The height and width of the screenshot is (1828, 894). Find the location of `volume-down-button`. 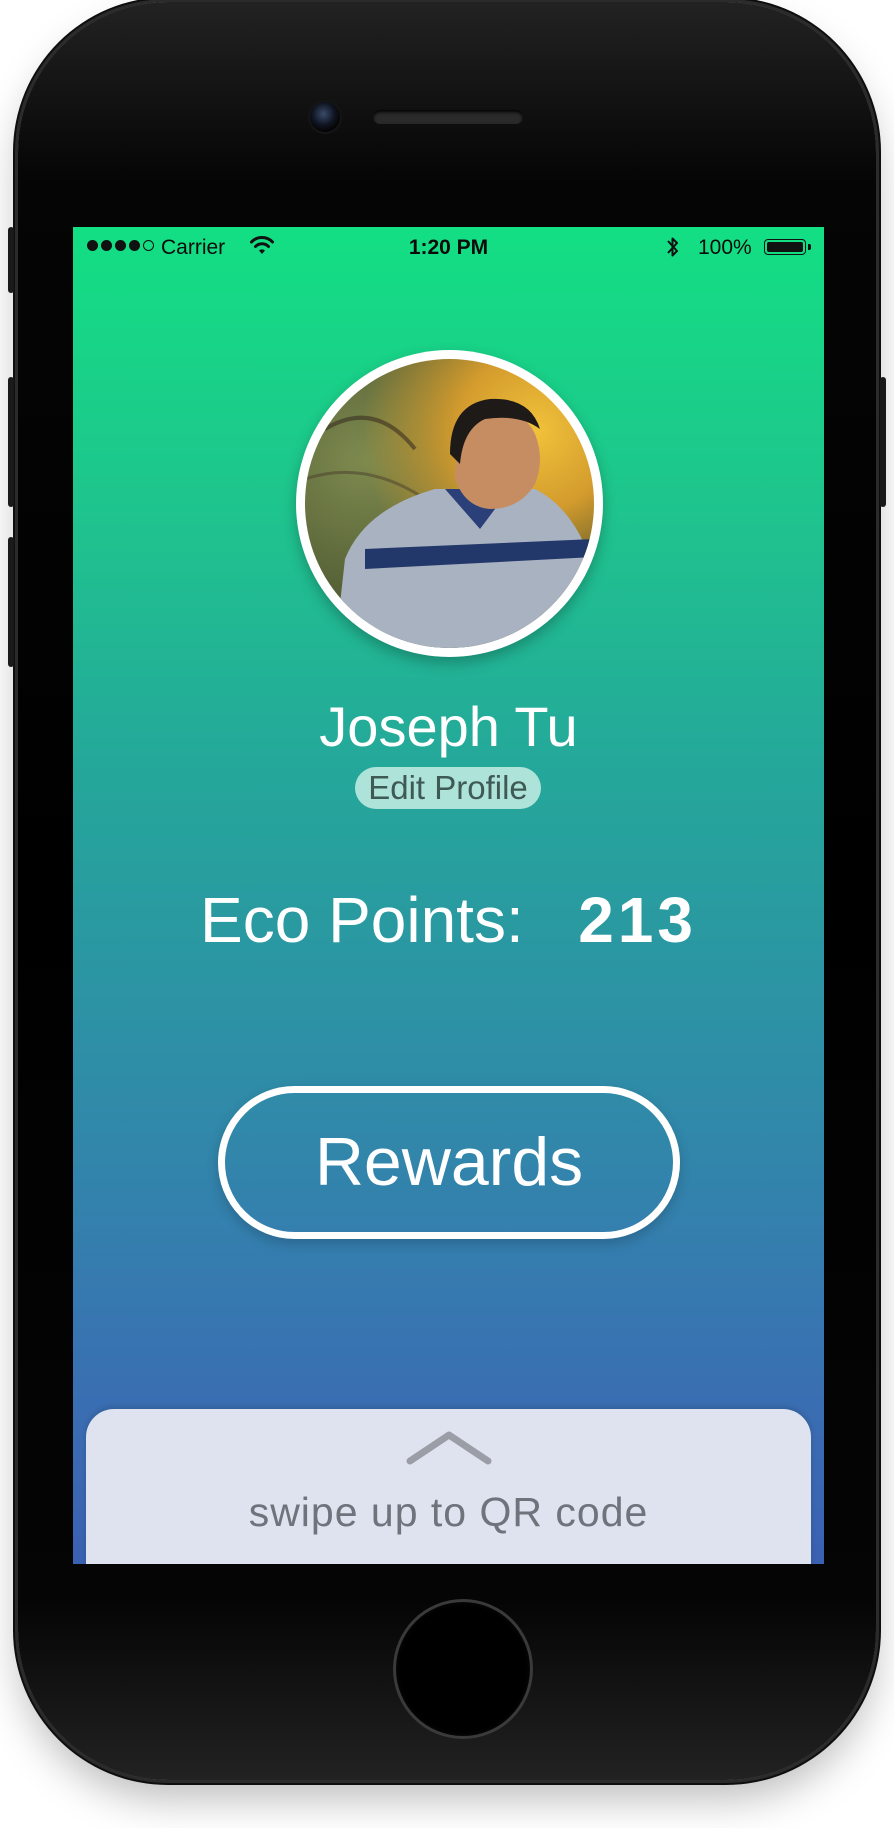

volume-down-button is located at coordinates (11, 602).